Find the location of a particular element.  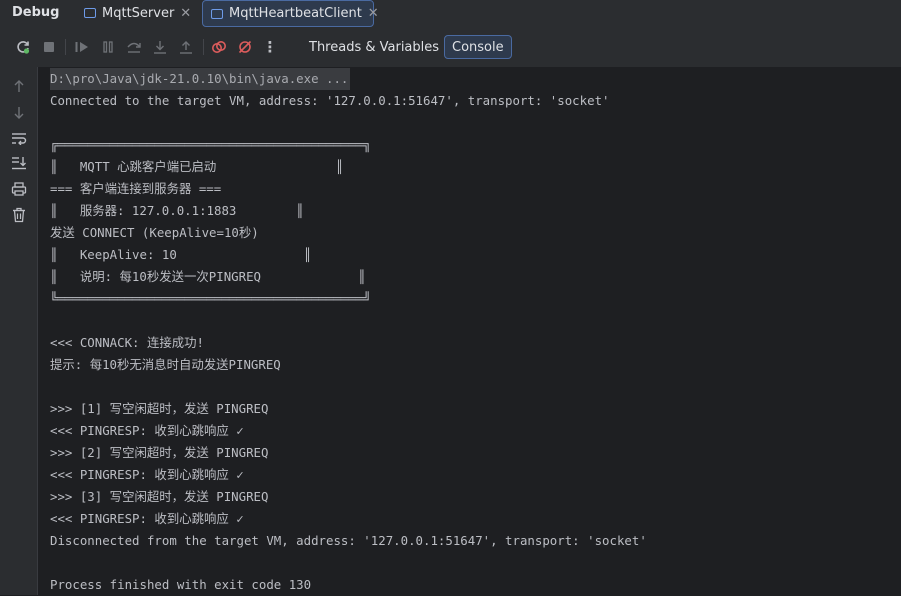

tab-console: Console is located at coordinates (478, 47).